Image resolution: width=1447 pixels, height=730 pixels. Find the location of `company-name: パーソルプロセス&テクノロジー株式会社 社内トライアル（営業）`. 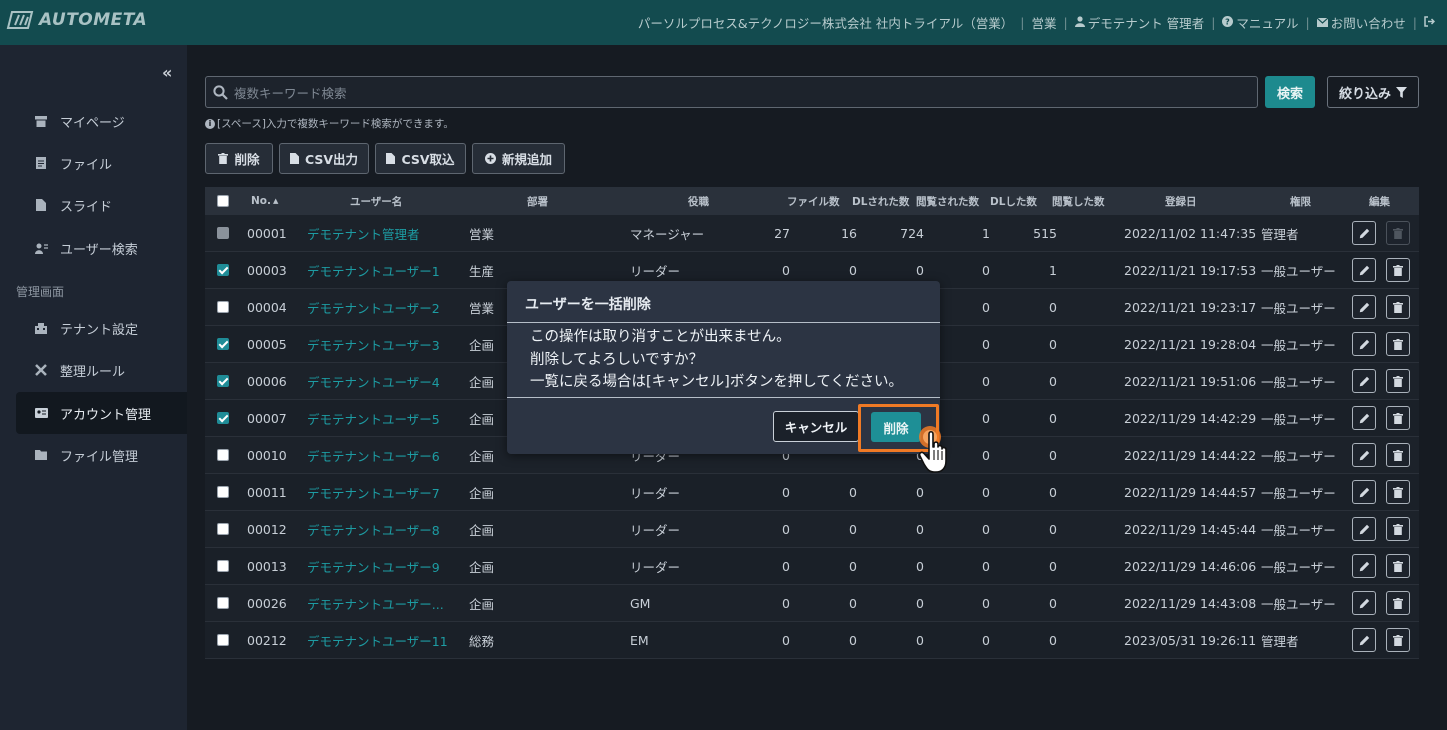

company-name: パーソルプロセス&テクノロジー株式会社 社内トライアル（営業） is located at coordinates (825, 23).